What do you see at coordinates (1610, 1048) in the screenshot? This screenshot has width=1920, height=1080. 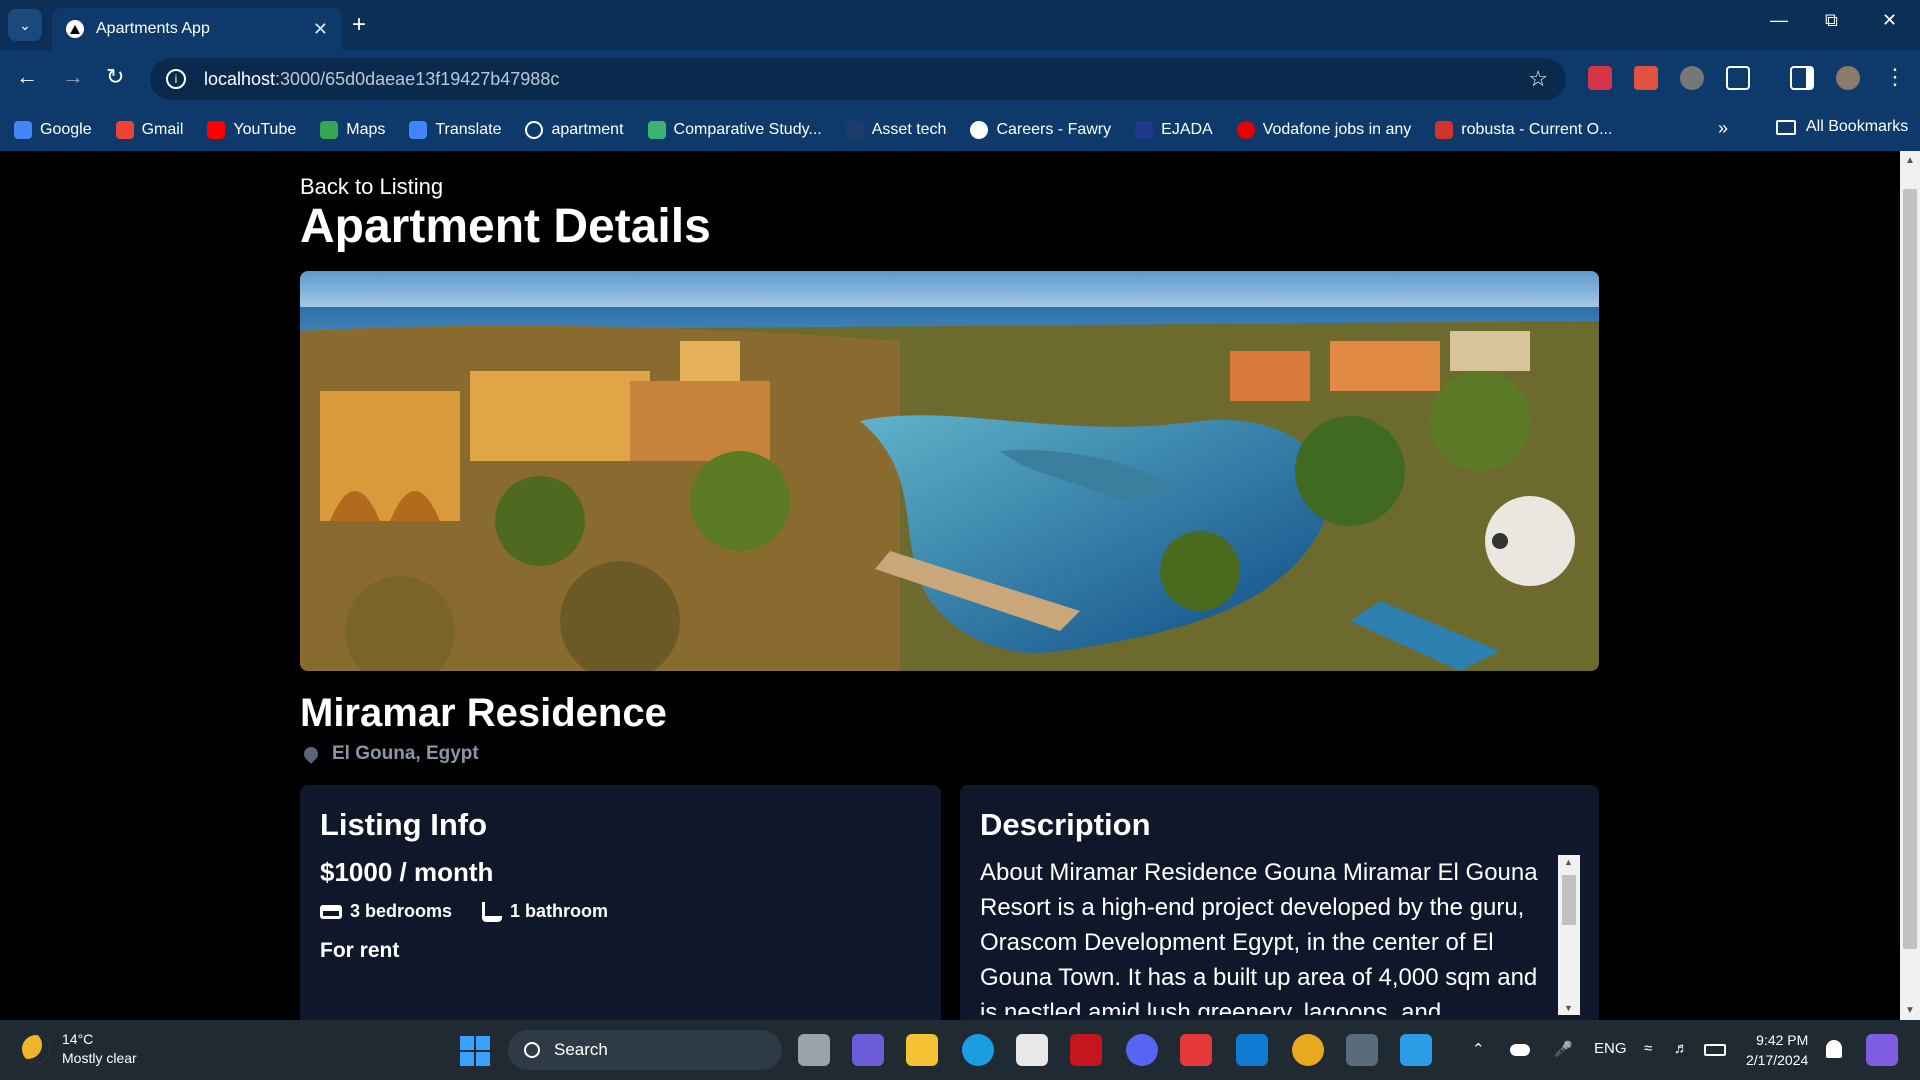 I see `language-indicator: ENG` at bounding box center [1610, 1048].